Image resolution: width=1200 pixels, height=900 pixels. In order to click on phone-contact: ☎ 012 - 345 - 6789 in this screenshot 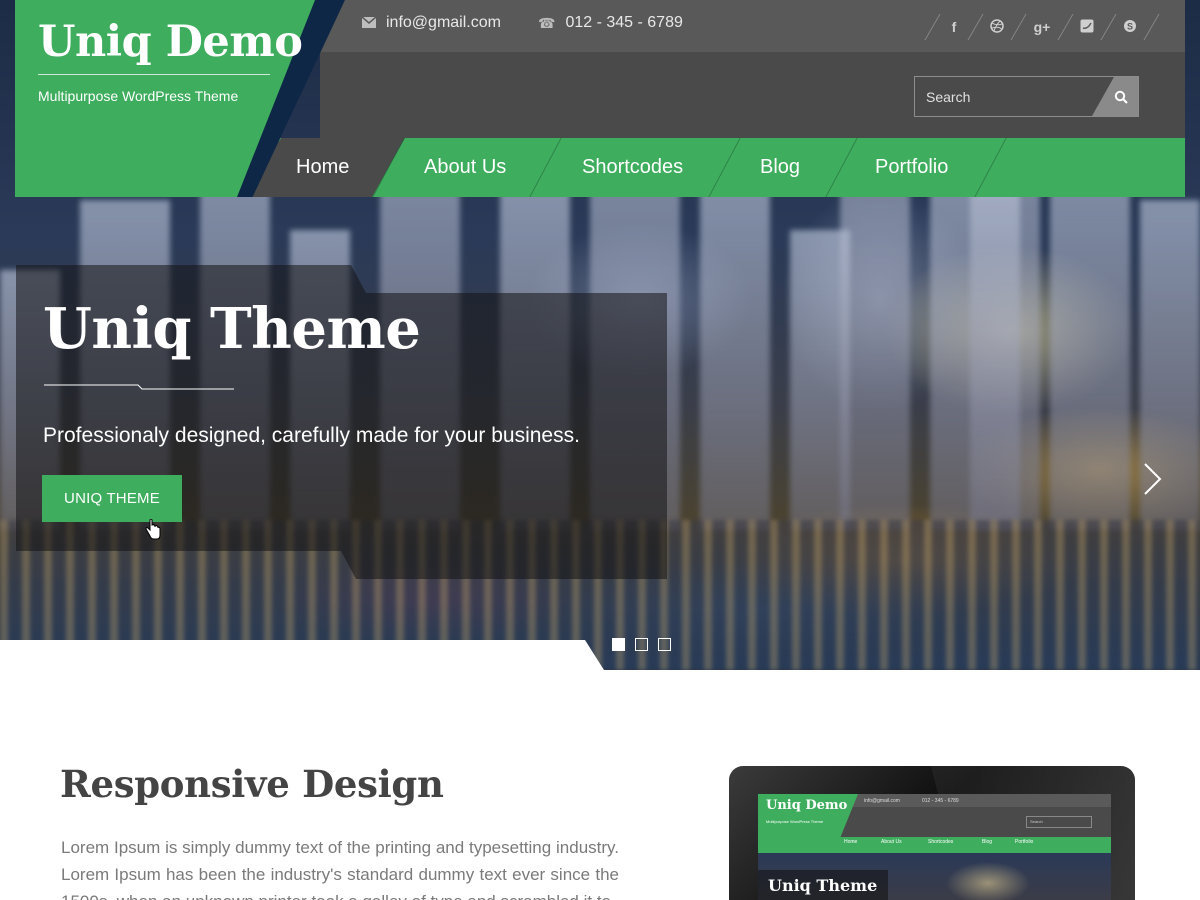, I will do `click(610, 23)`.